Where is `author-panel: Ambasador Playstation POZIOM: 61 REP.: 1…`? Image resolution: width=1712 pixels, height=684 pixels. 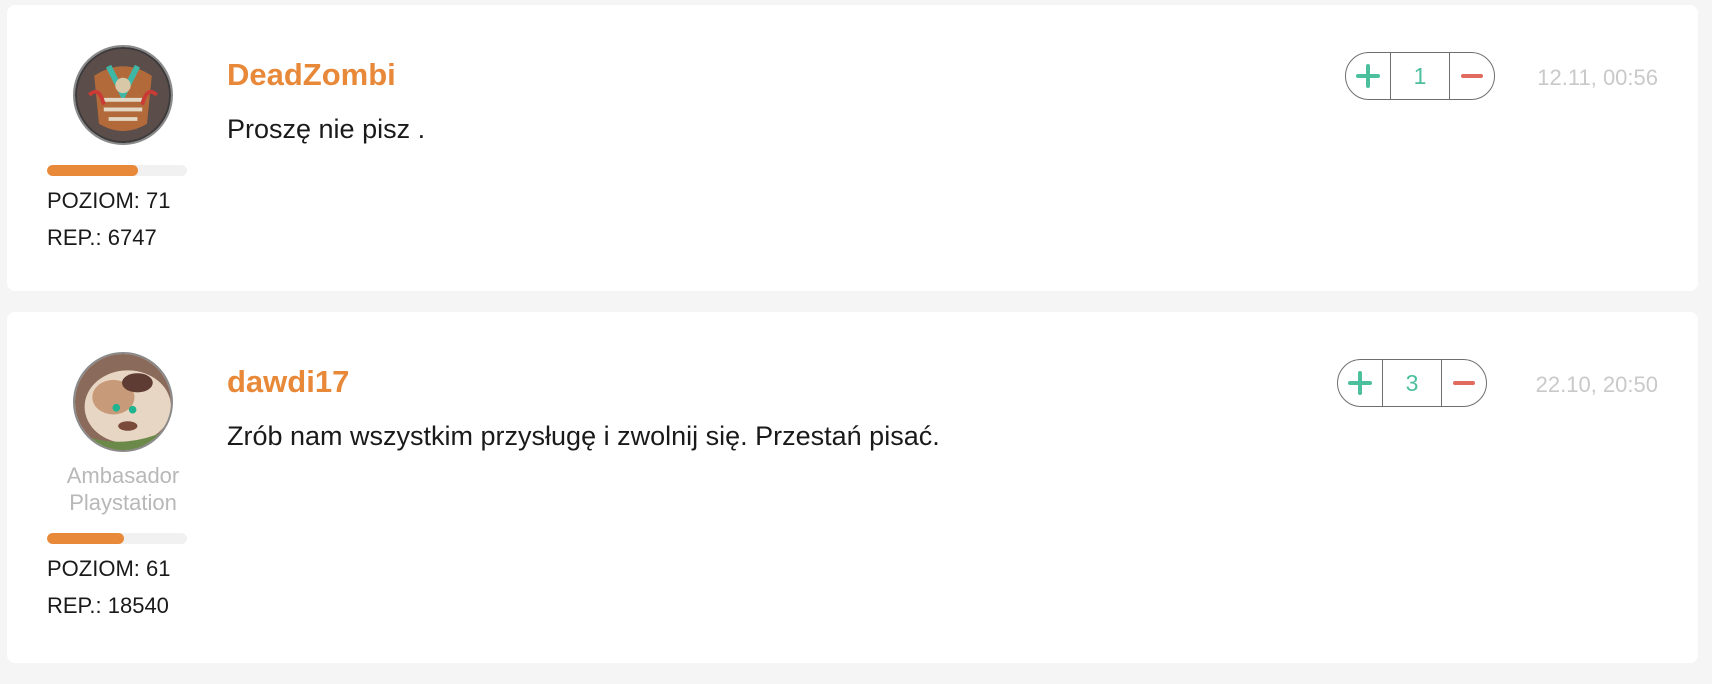 author-panel: Ambasador Playstation POZIOM: 61 REP.: 1… is located at coordinates (123, 485).